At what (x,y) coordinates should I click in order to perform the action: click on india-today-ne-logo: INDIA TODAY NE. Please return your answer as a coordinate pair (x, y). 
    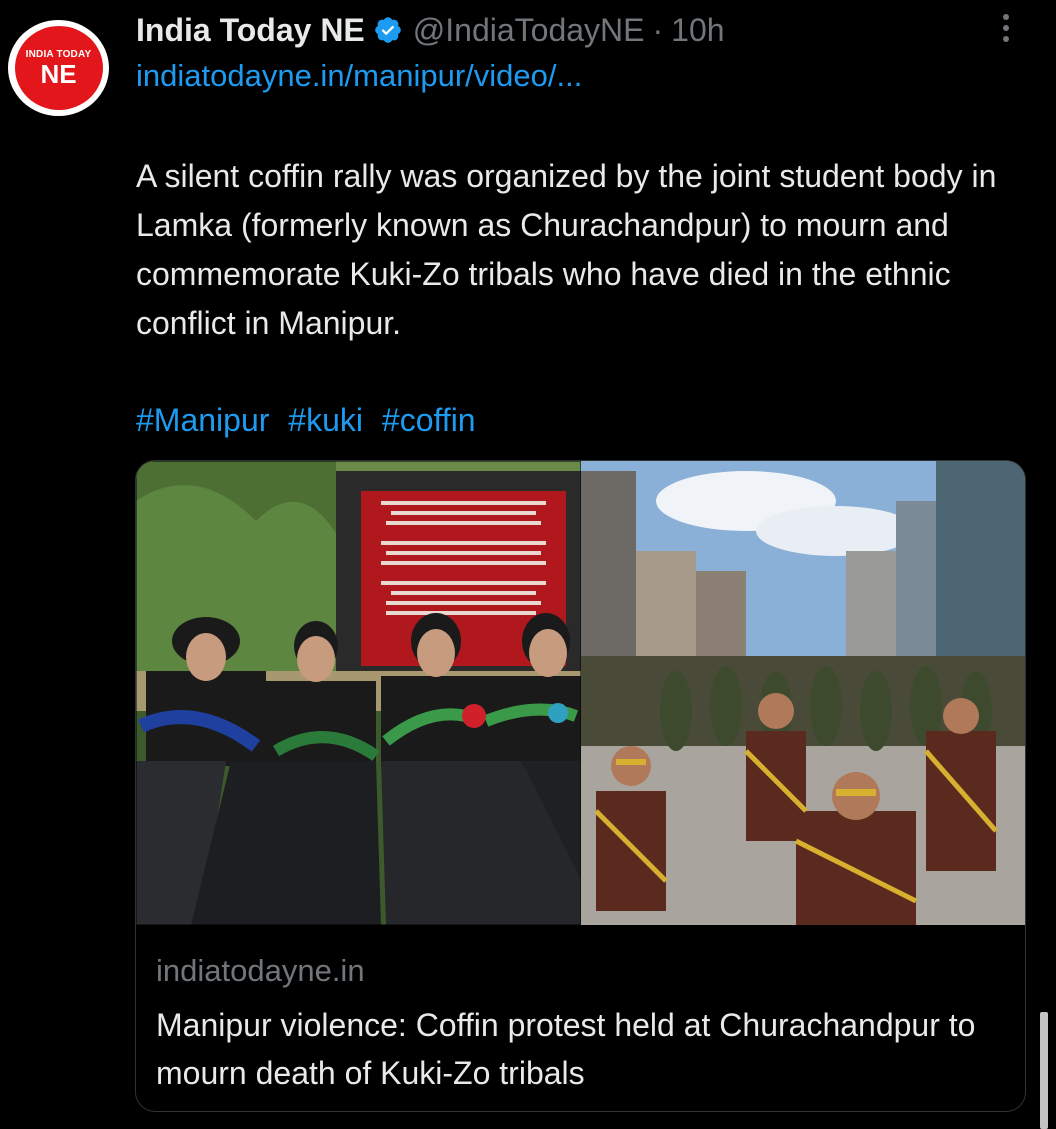
    Looking at the image, I should click on (58, 68).